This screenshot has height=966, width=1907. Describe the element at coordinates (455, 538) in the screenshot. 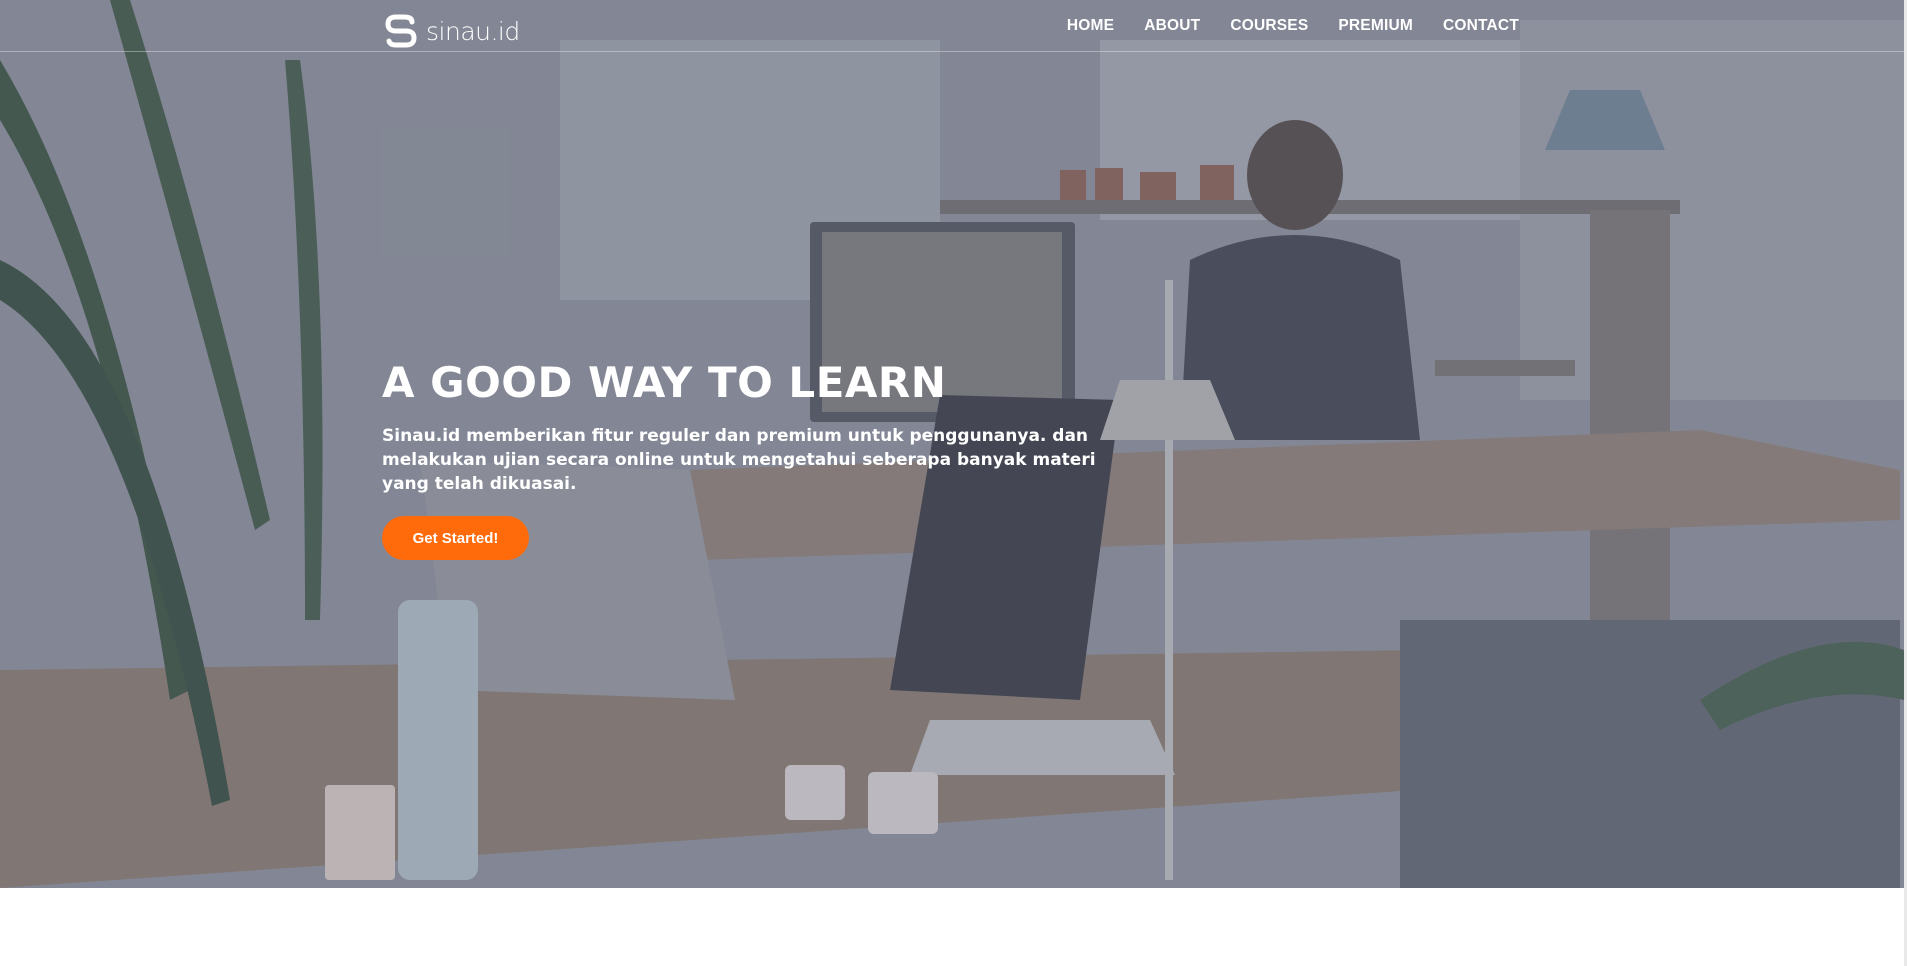

I see `get-started-button: Get Started!` at that location.